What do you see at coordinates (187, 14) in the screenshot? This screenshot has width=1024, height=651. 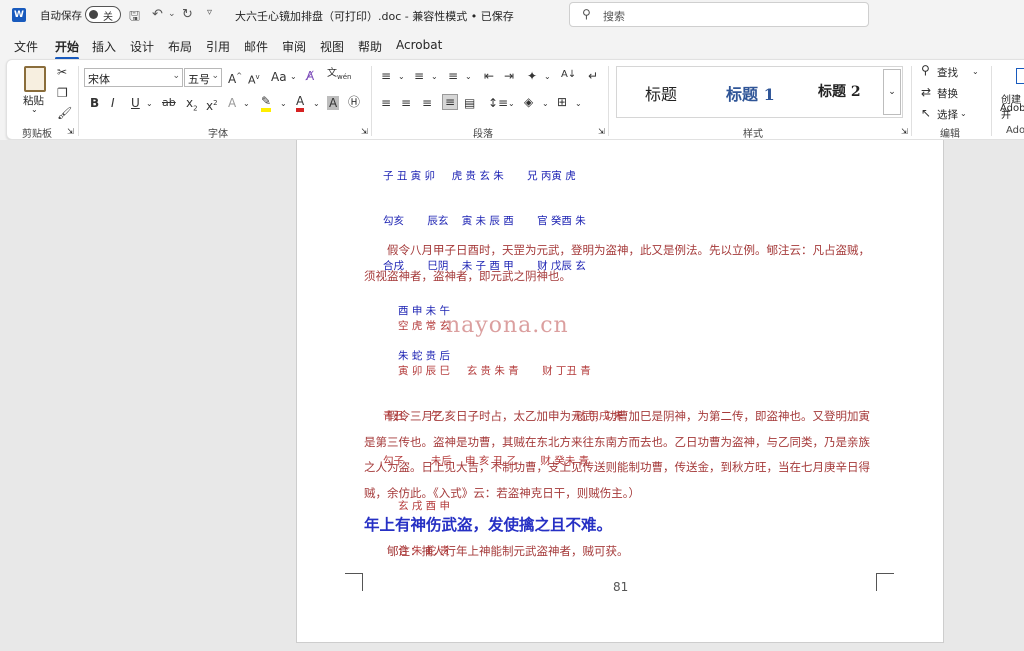 I see `redo-icon: ↻` at bounding box center [187, 14].